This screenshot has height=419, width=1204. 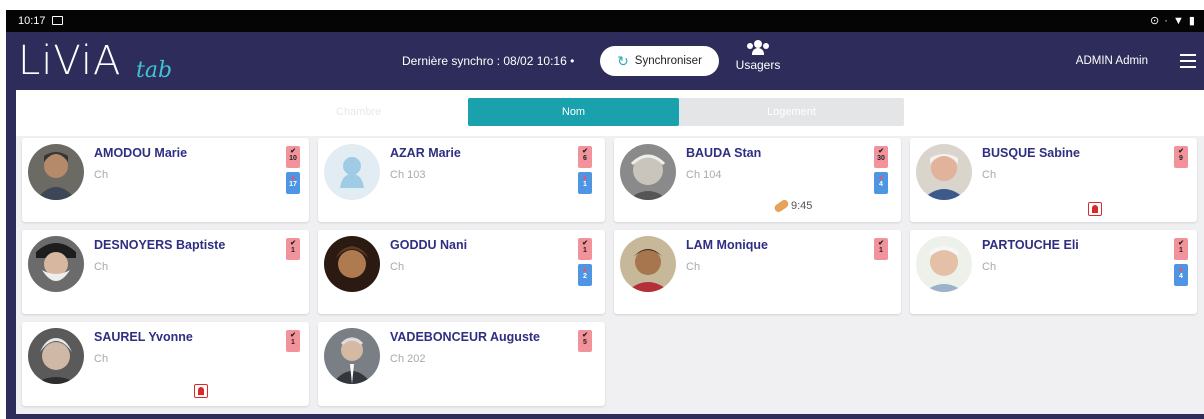 I want to click on resident-card: SAUREL Yvonne Ch ✔ 1, so click(x=165, y=364).